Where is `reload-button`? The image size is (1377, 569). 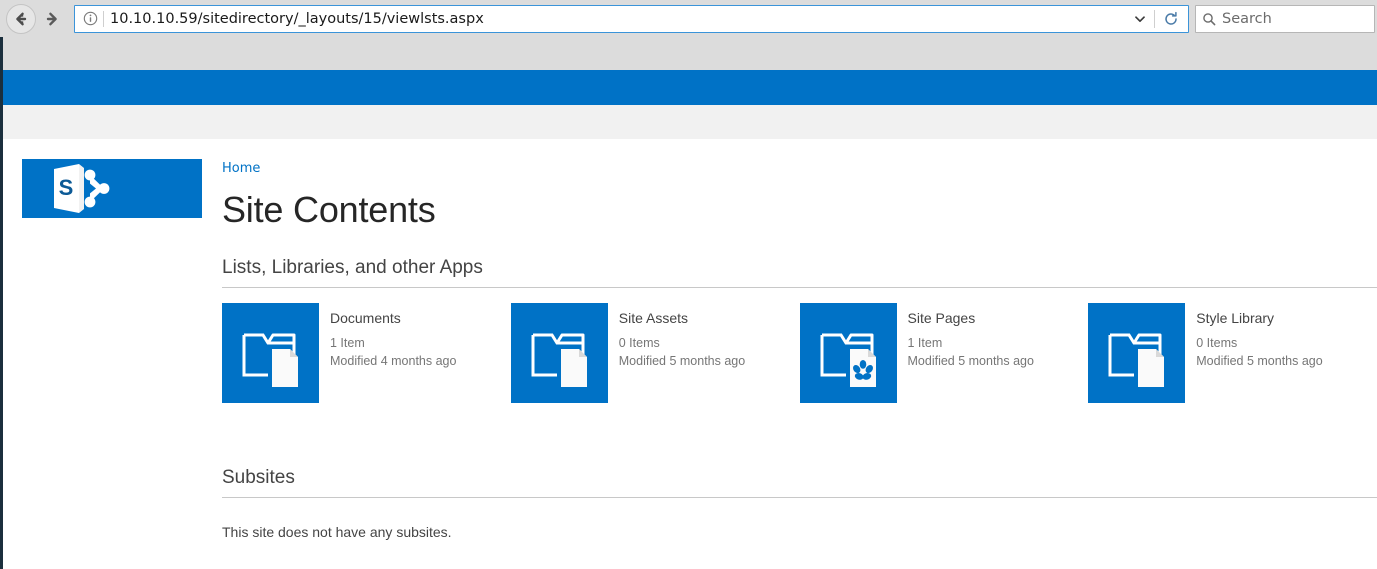 reload-button is located at coordinates (1171, 19).